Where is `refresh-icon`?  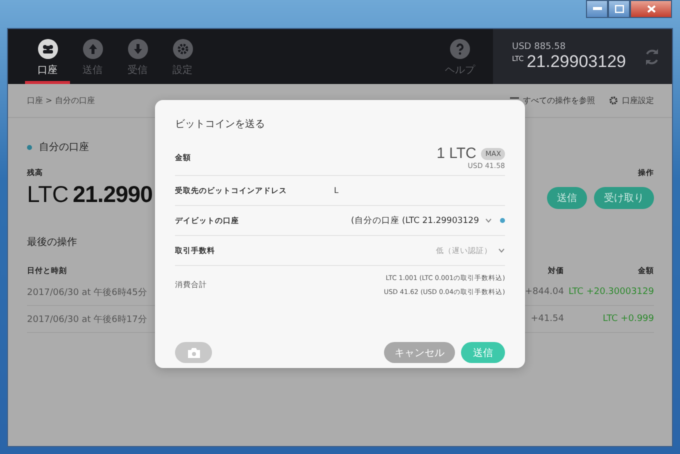
refresh-icon is located at coordinates (652, 57).